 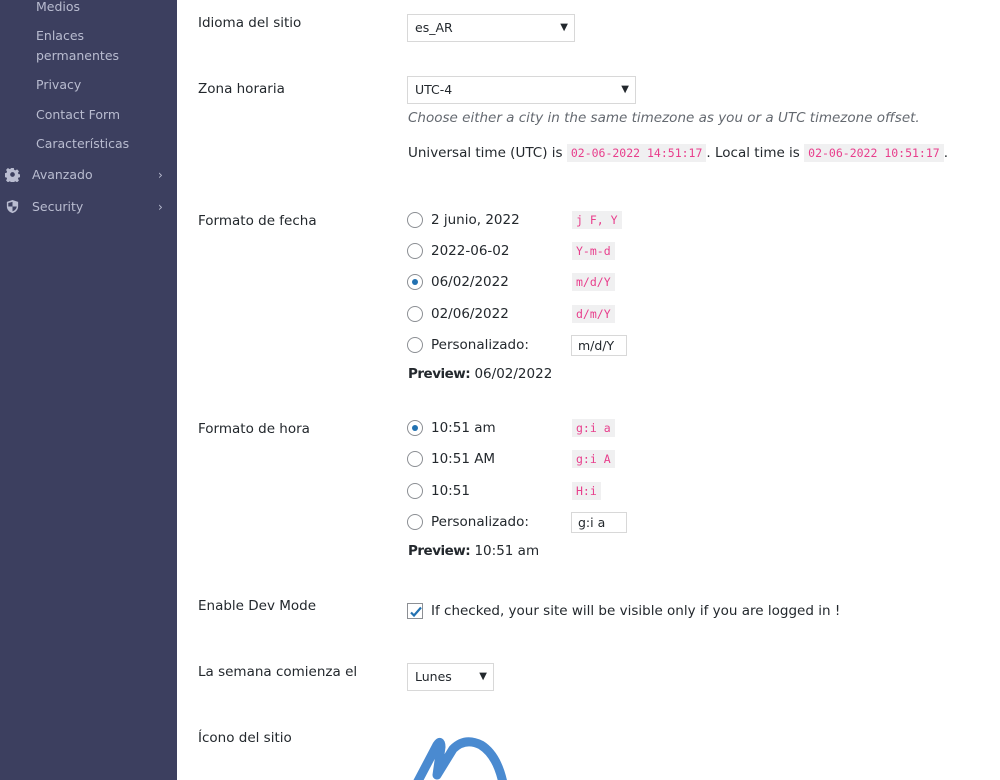 What do you see at coordinates (491, 28) in the screenshot?
I see `site-language-select: es_AR ▼` at bounding box center [491, 28].